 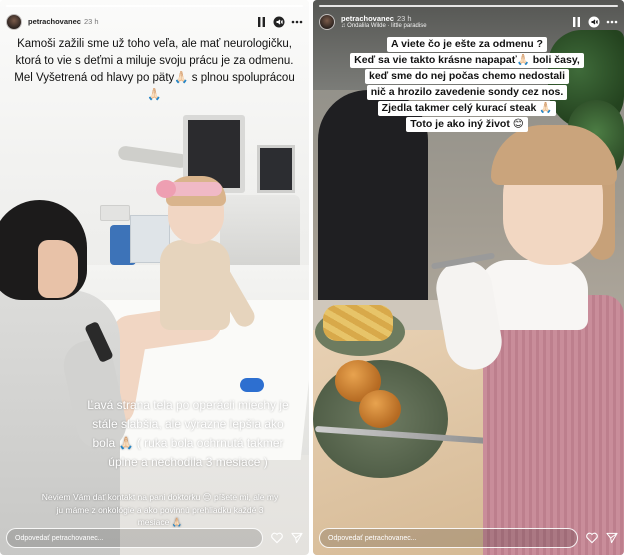 What do you see at coordinates (553, 425) in the screenshot?
I see `child-sweater` at bounding box center [553, 425].